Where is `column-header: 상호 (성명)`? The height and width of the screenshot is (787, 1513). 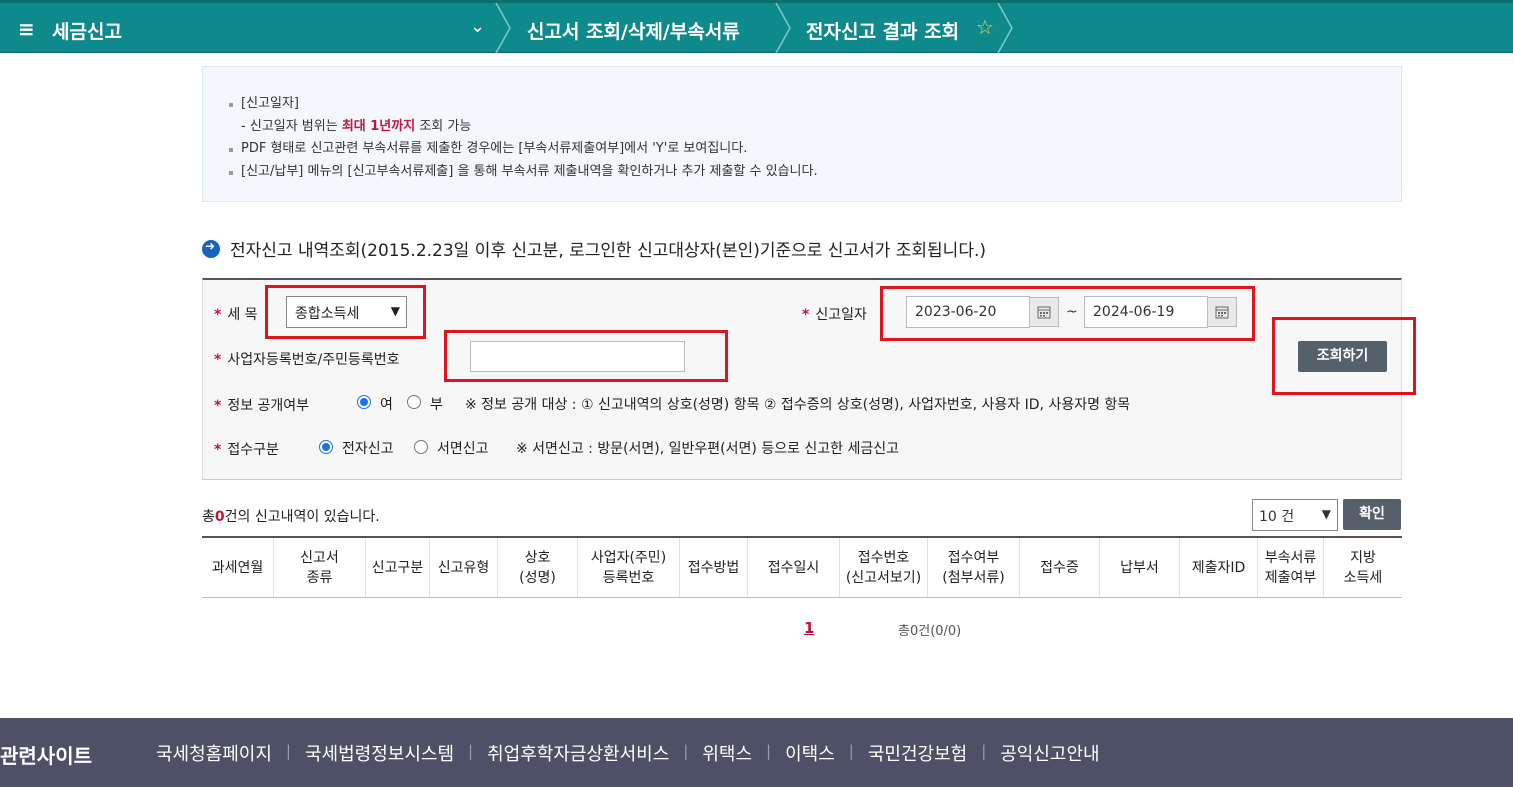 column-header: 상호 (성명) is located at coordinates (538, 567).